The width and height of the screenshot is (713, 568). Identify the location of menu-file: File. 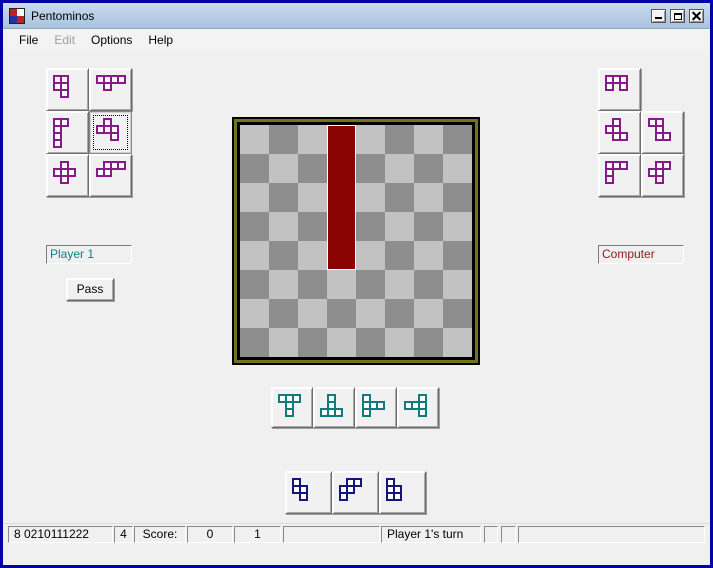
(28, 40).